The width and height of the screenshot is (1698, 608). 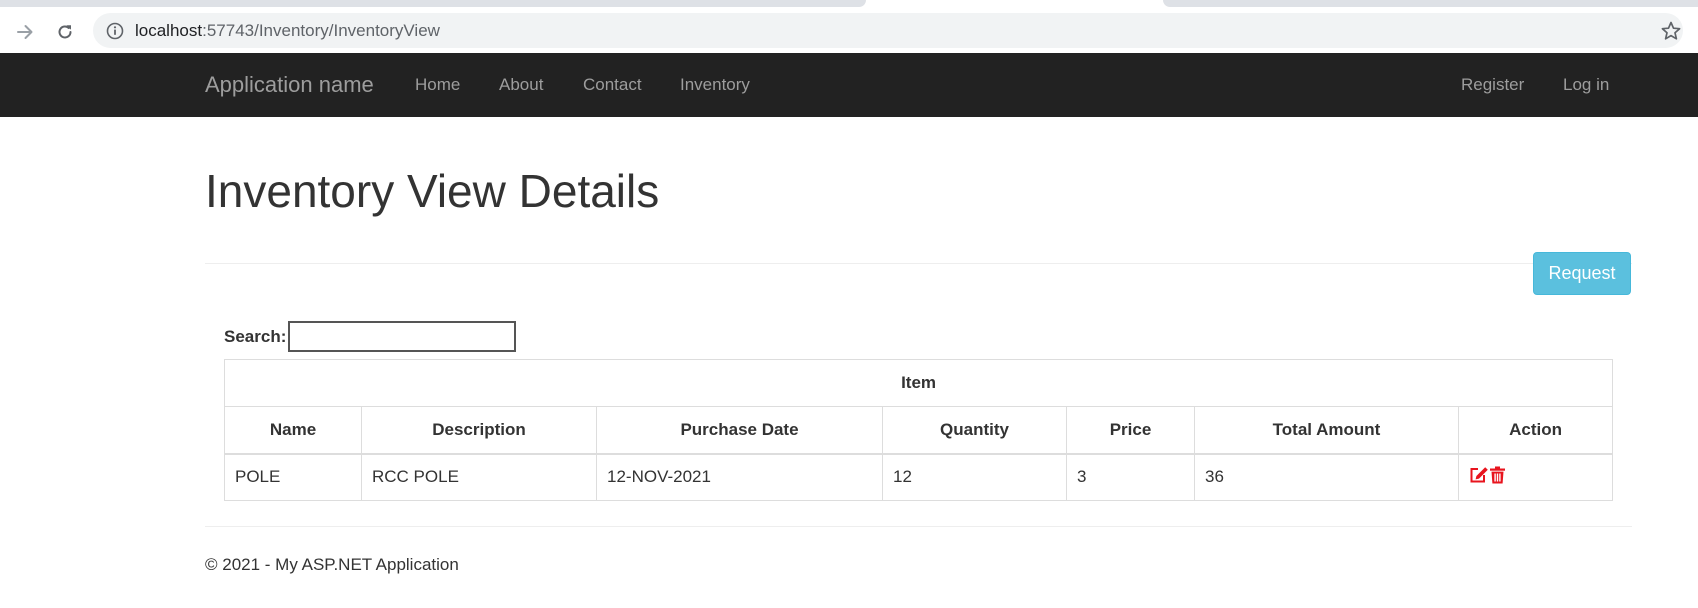 What do you see at coordinates (888, 30) in the screenshot?
I see `address-bar: localhost:57743/Inventory/InventoryView` at bounding box center [888, 30].